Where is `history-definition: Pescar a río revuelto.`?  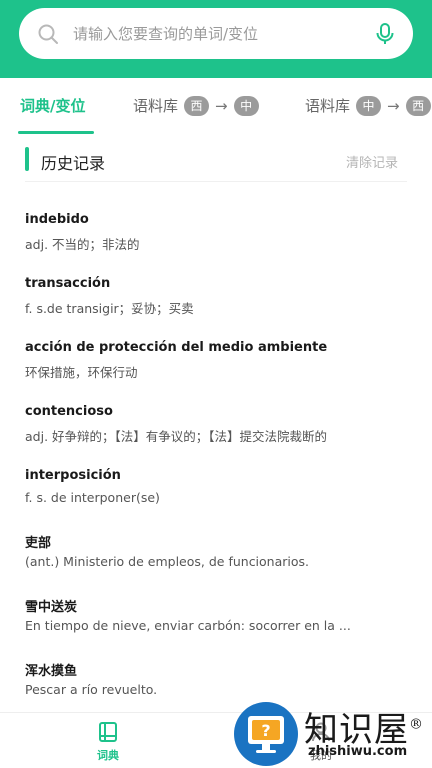
history-definition: Pescar a río revuelto. is located at coordinates (91, 689).